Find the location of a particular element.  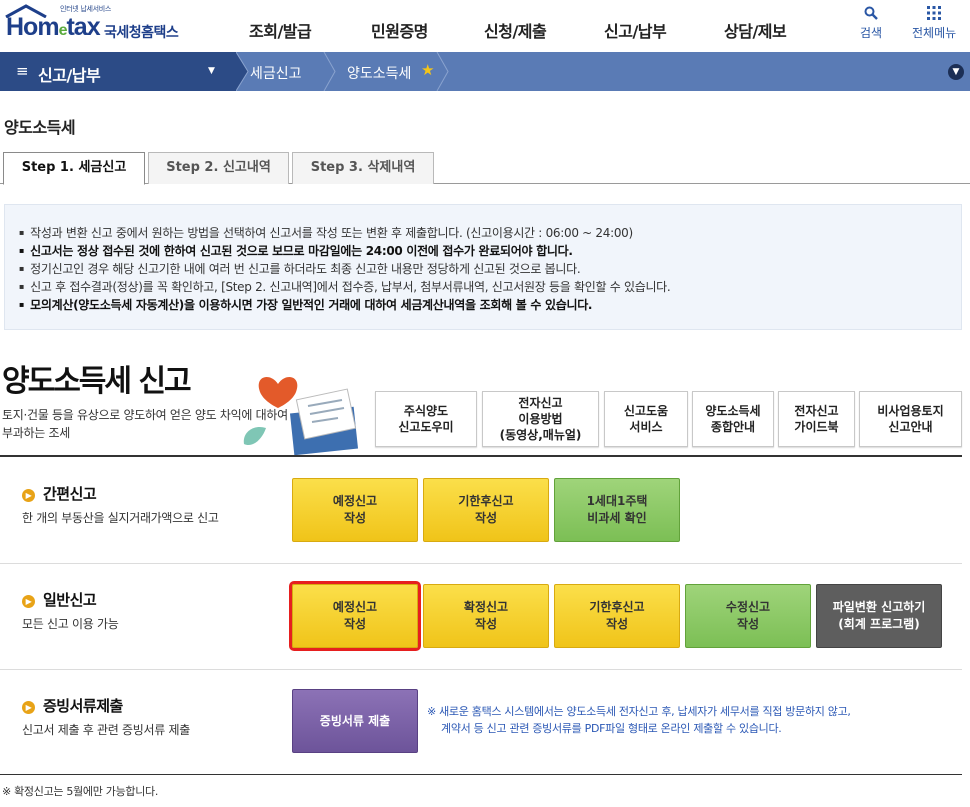

file-conversion-button: 파일변환 신고하기 (회계 프로그램) is located at coordinates (879, 616).